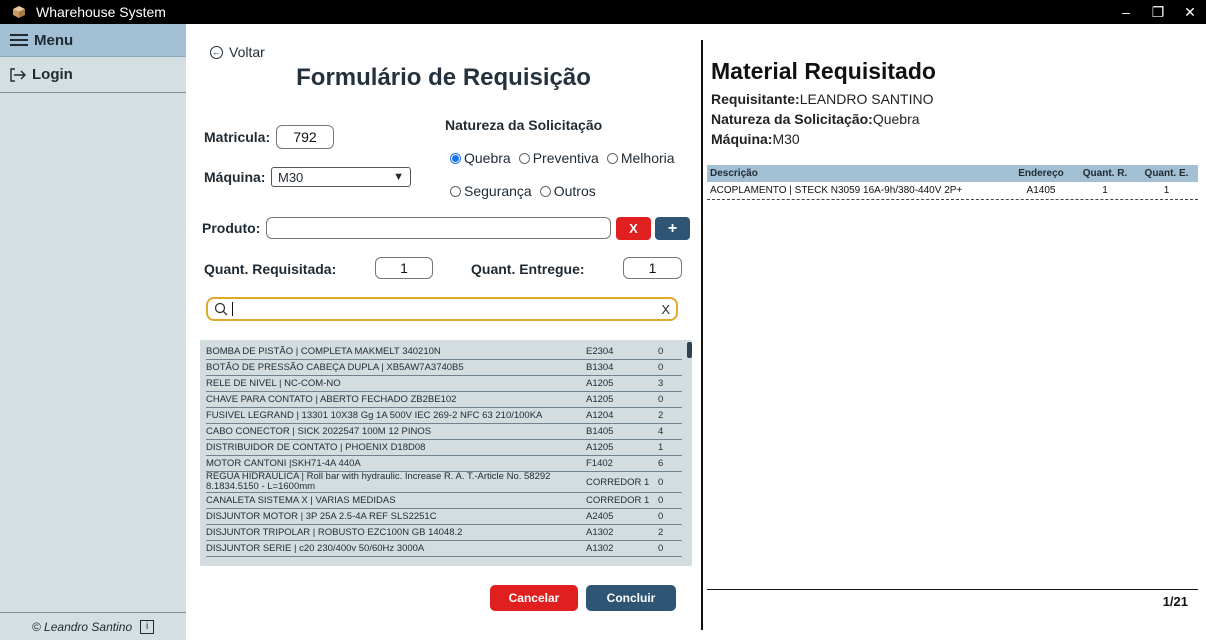  What do you see at coordinates (235, 177) in the screenshot?
I see `maquina-label: Máquina:` at bounding box center [235, 177].